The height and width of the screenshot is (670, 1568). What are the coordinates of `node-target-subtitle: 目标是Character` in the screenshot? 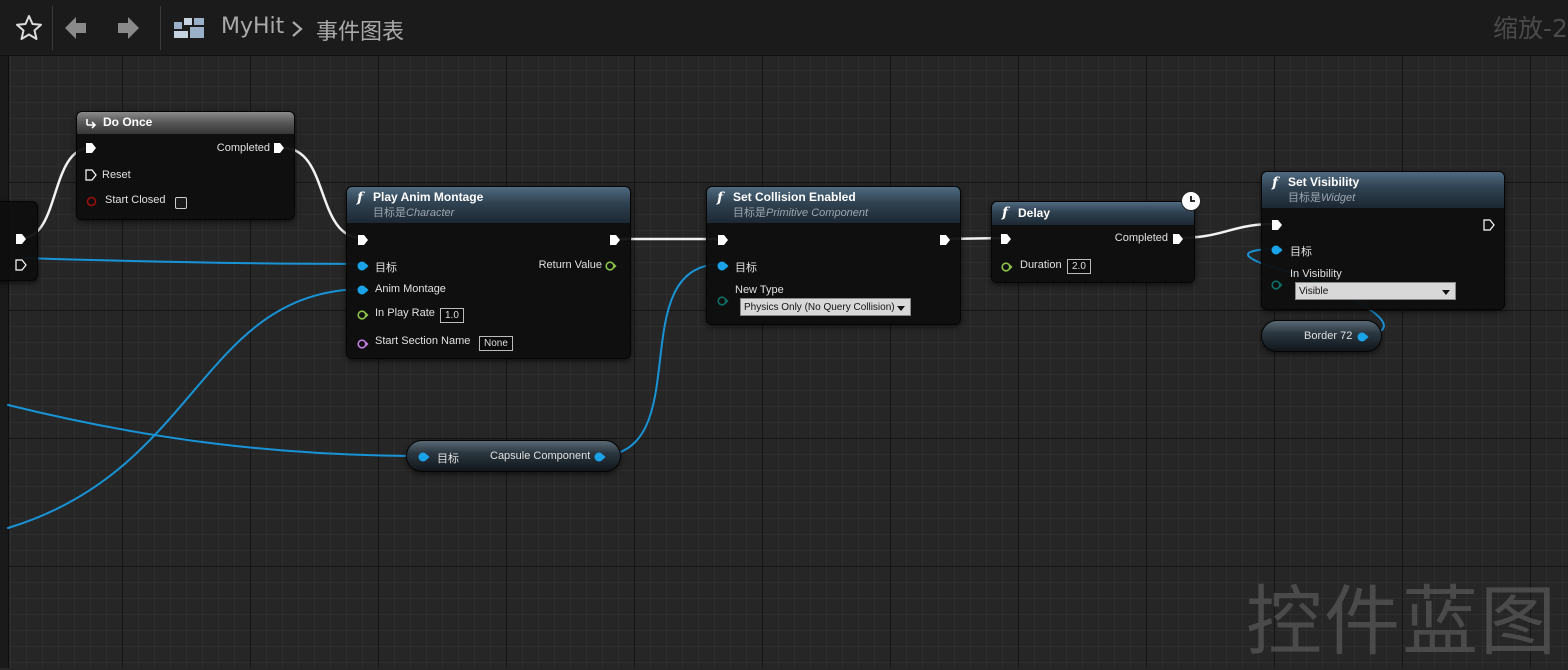 It's located at (414, 213).